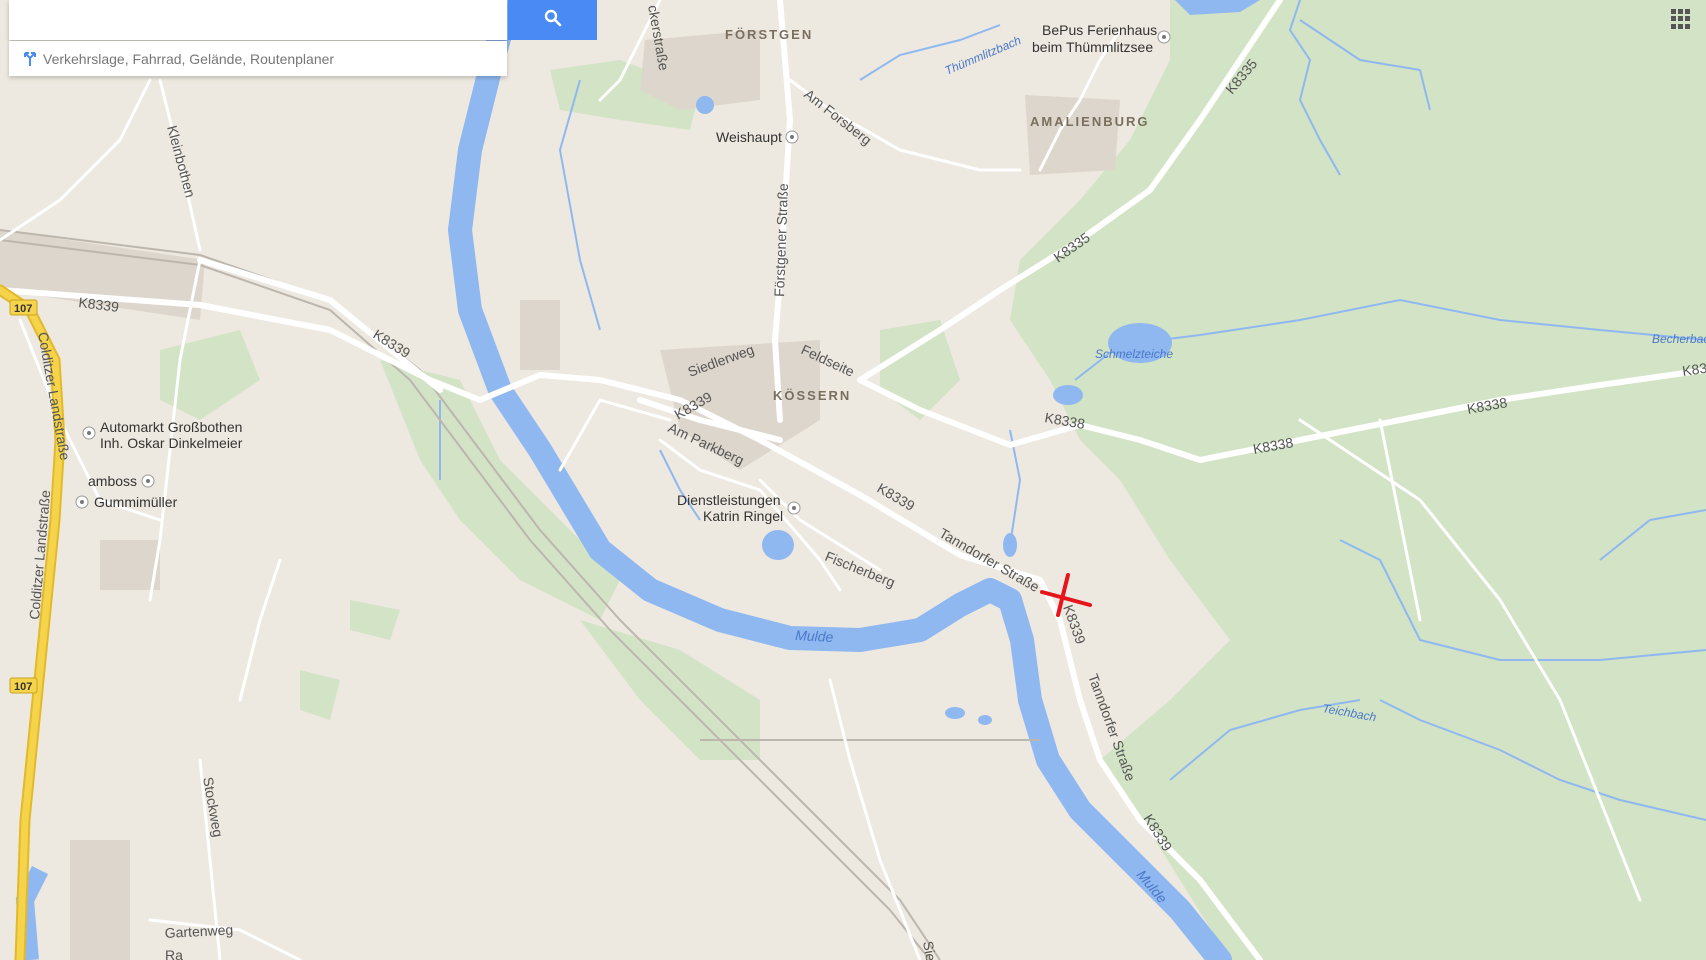 Image resolution: width=1706 pixels, height=960 pixels. I want to click on water-label-schmelzteiche: Schmelzteiche, so click(1134, 354).